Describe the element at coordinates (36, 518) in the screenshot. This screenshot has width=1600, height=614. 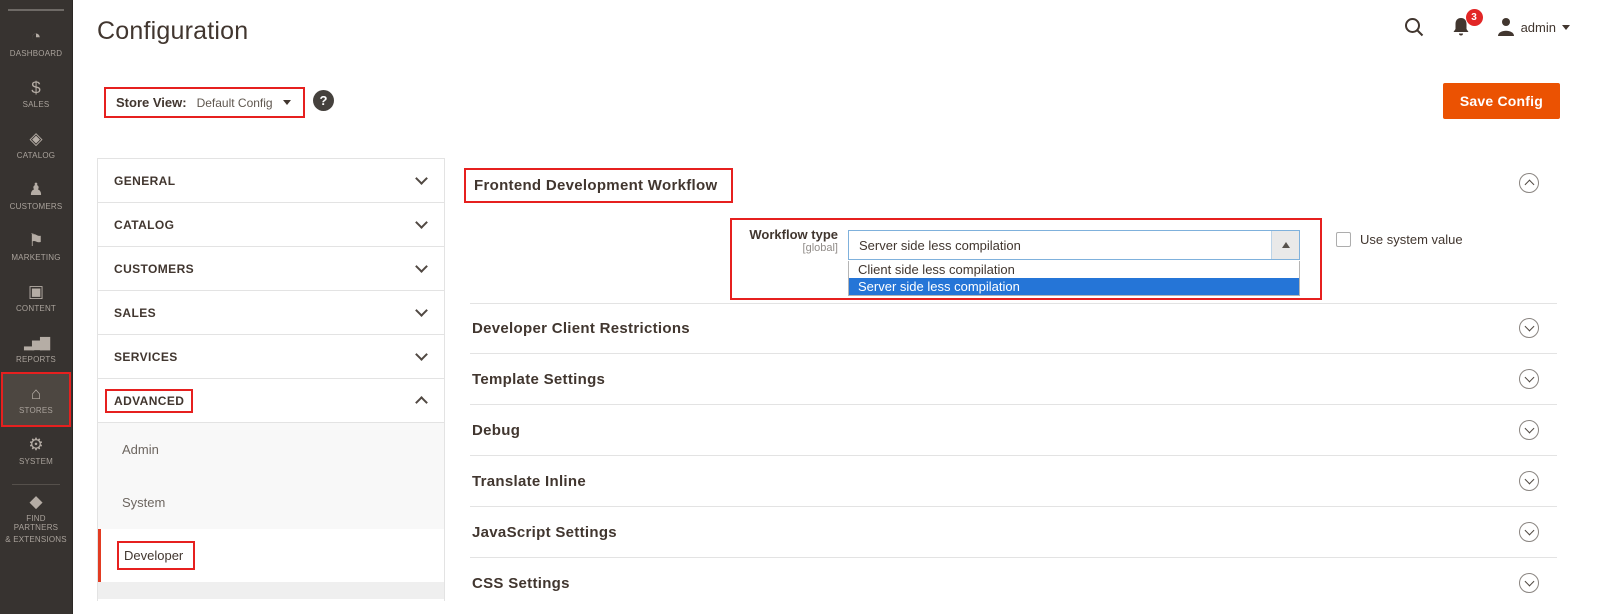
I see `sidebar-item-find-partners-extensions: ◆ FIND PARTNERS & EXTENSIONS` at that location.